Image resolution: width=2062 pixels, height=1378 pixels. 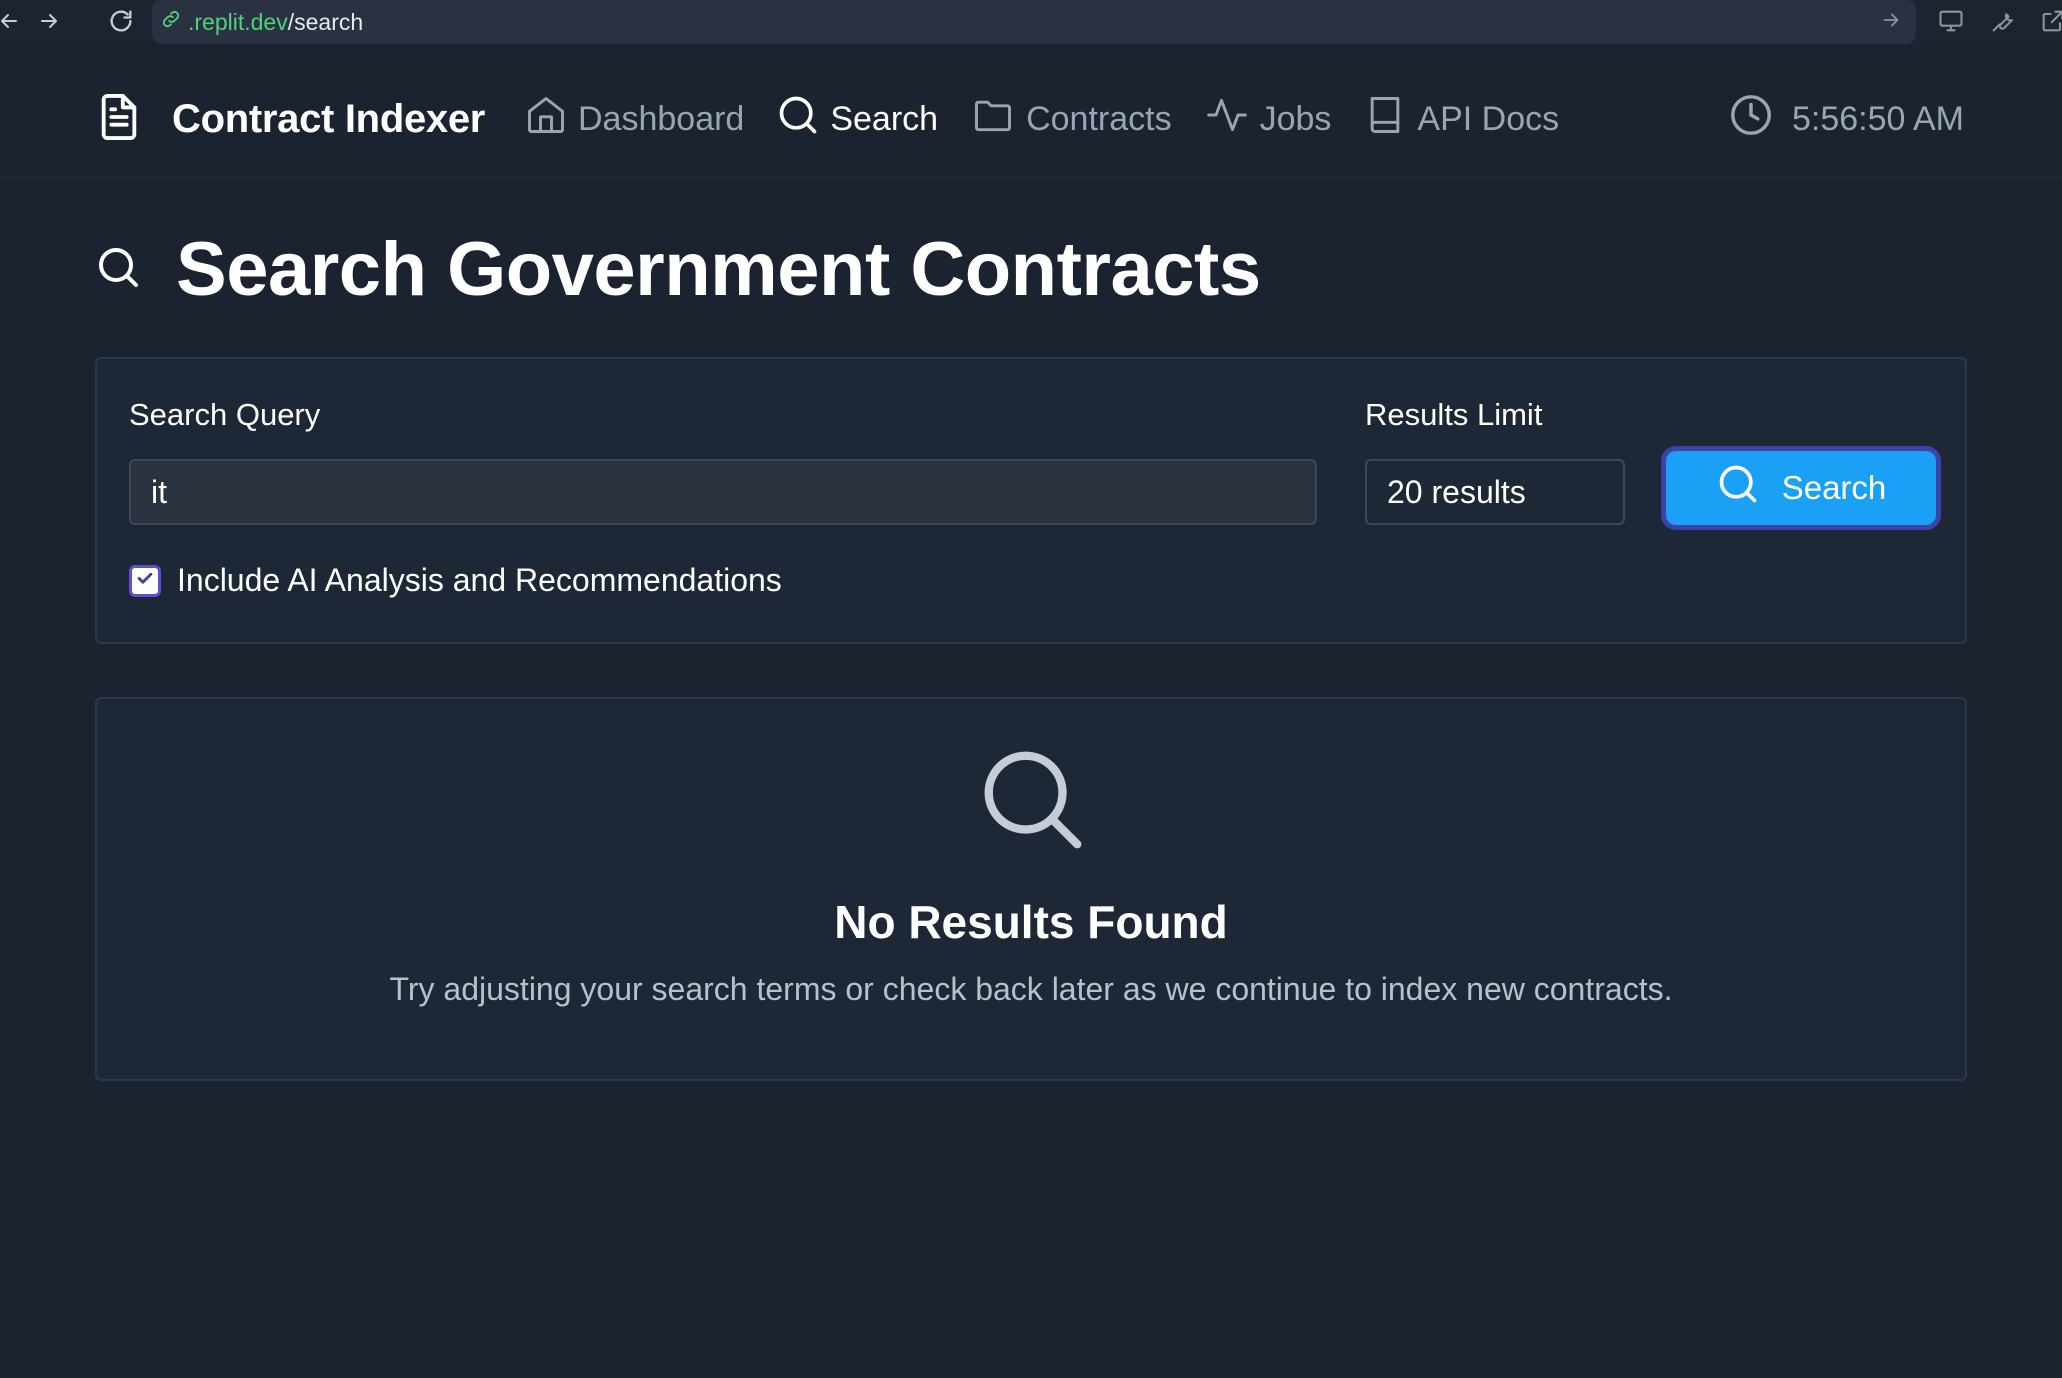 I want to click on address-bar: .replit.dev/search, so click(x=1034, y=22).